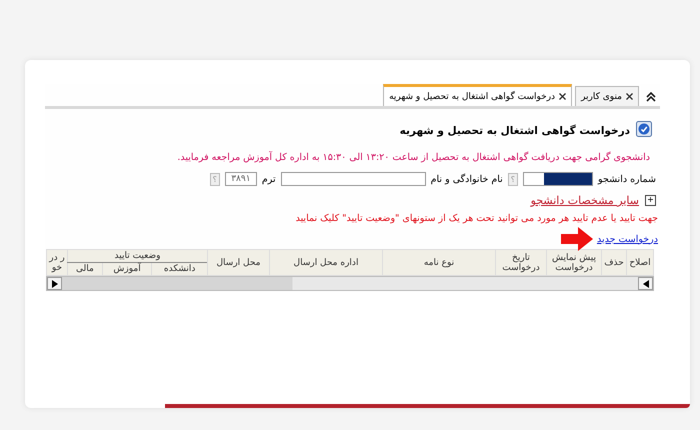 Image resolution: width=700 pixels, height=430 pixels. What do you see at coordinates (350, 283) in the screenshot?
I see `horizontal-scrollbar` at bounding box center [350, 283].